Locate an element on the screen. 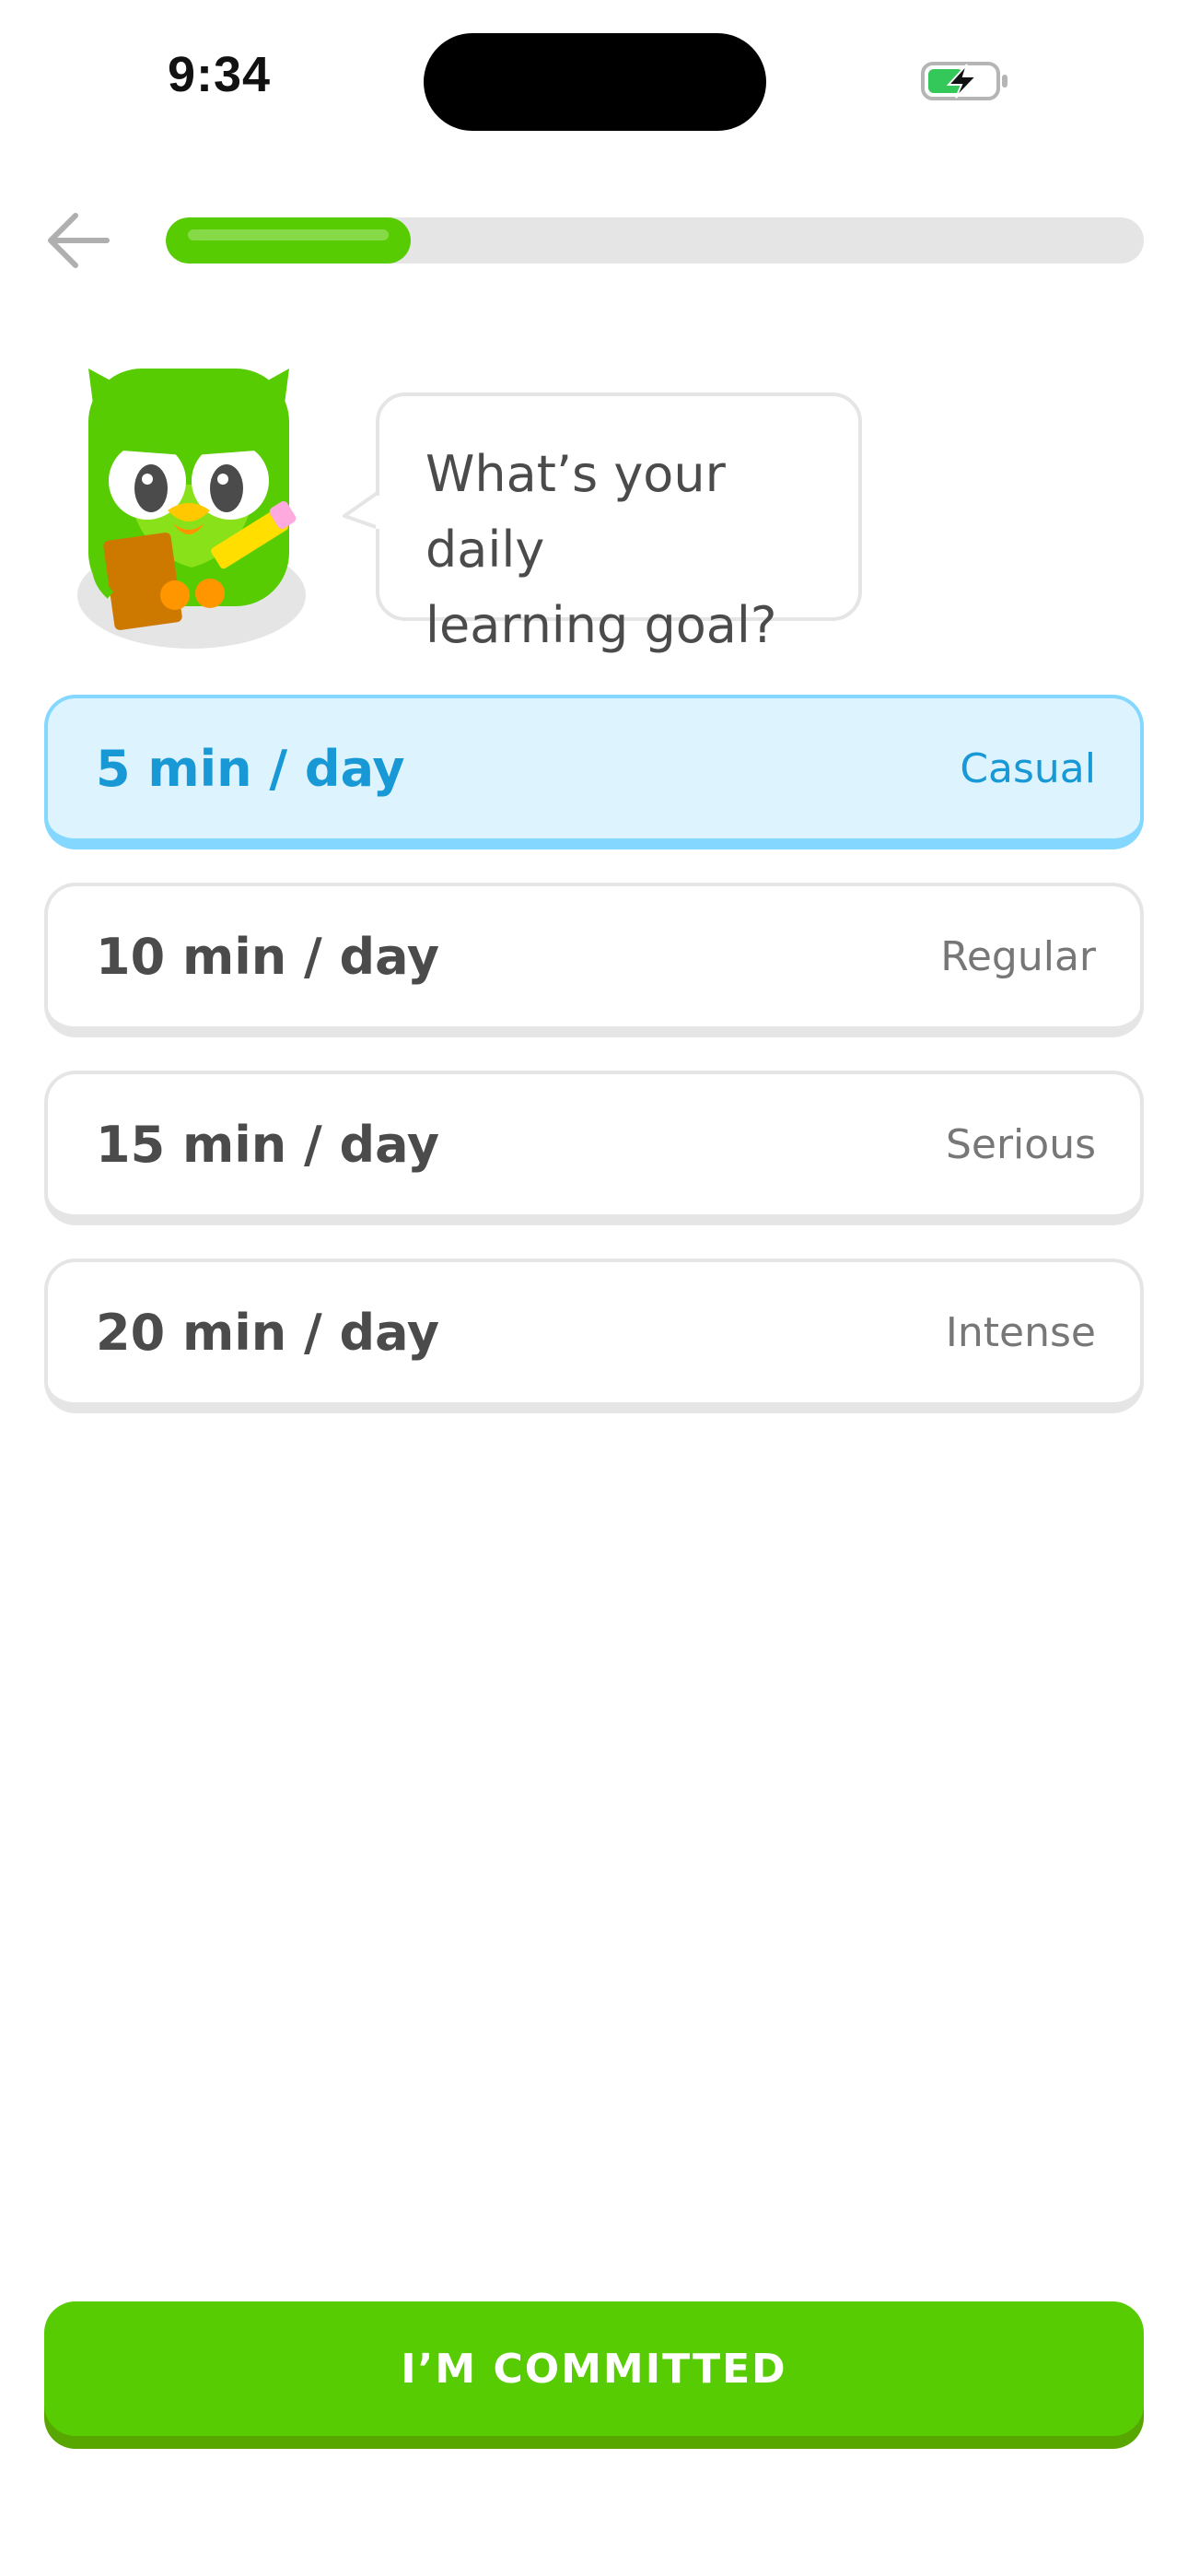 The height and width of the screenshot is (2576, 1188). progress-fill is located at coordinates (288, 240).